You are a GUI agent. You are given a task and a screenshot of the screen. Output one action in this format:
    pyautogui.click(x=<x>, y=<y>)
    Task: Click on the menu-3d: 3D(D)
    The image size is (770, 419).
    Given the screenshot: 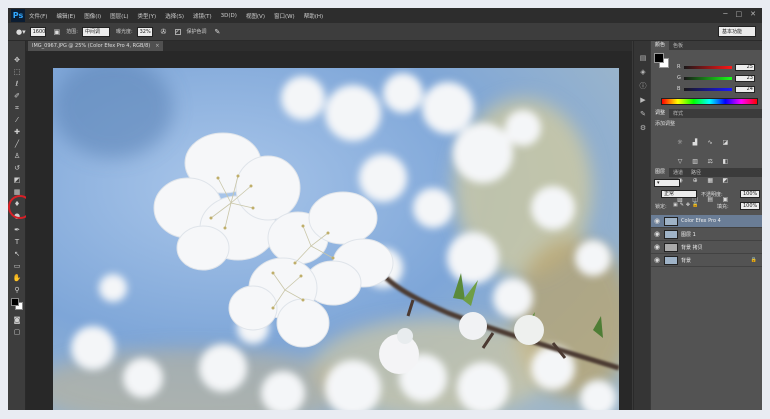 What is the action you would take?
    pyautogui.click(x=229, y=16)
    